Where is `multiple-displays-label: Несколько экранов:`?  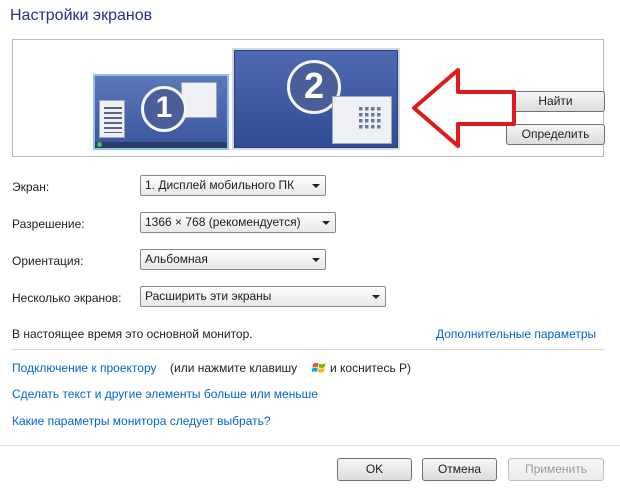
multiple-displays-label: Несколько экранов: is located at coordinates (67, 298).